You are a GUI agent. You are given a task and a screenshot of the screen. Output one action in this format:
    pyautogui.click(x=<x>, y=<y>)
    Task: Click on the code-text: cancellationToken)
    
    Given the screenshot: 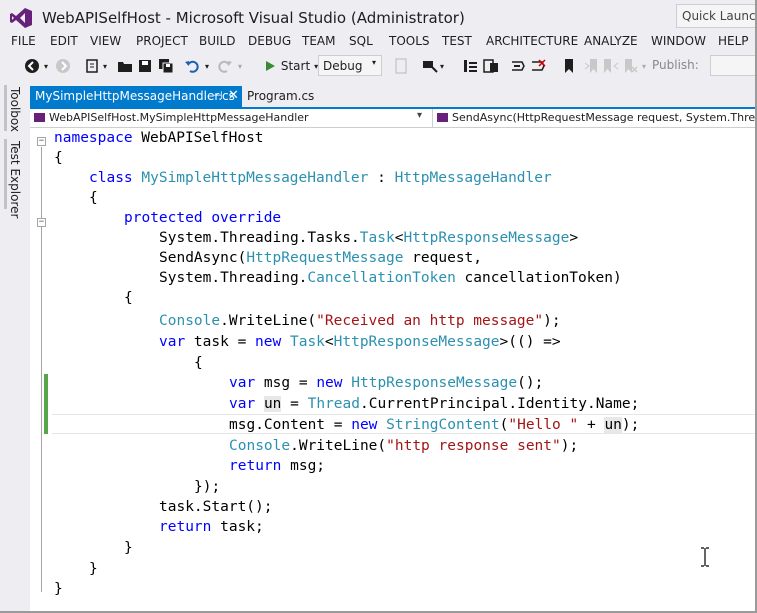 What is the action you would take?
    pyautogui.click(x=538, y=278)
    